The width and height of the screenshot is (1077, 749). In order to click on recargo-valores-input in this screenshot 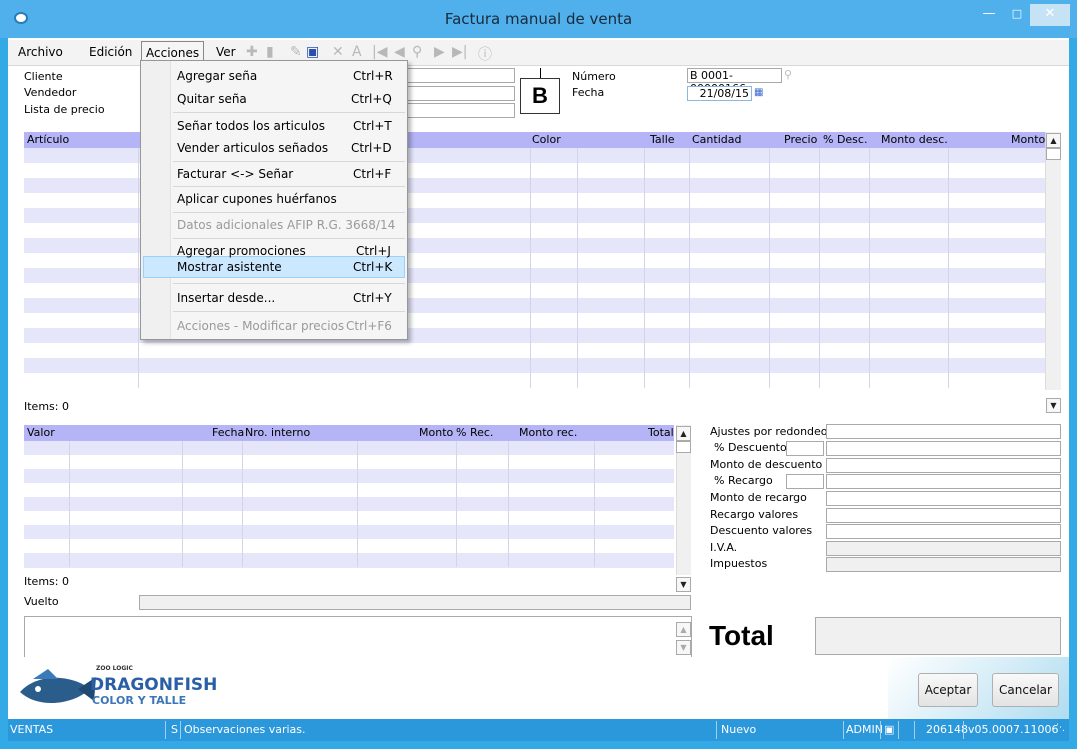, I will do `click(943, 515)`.